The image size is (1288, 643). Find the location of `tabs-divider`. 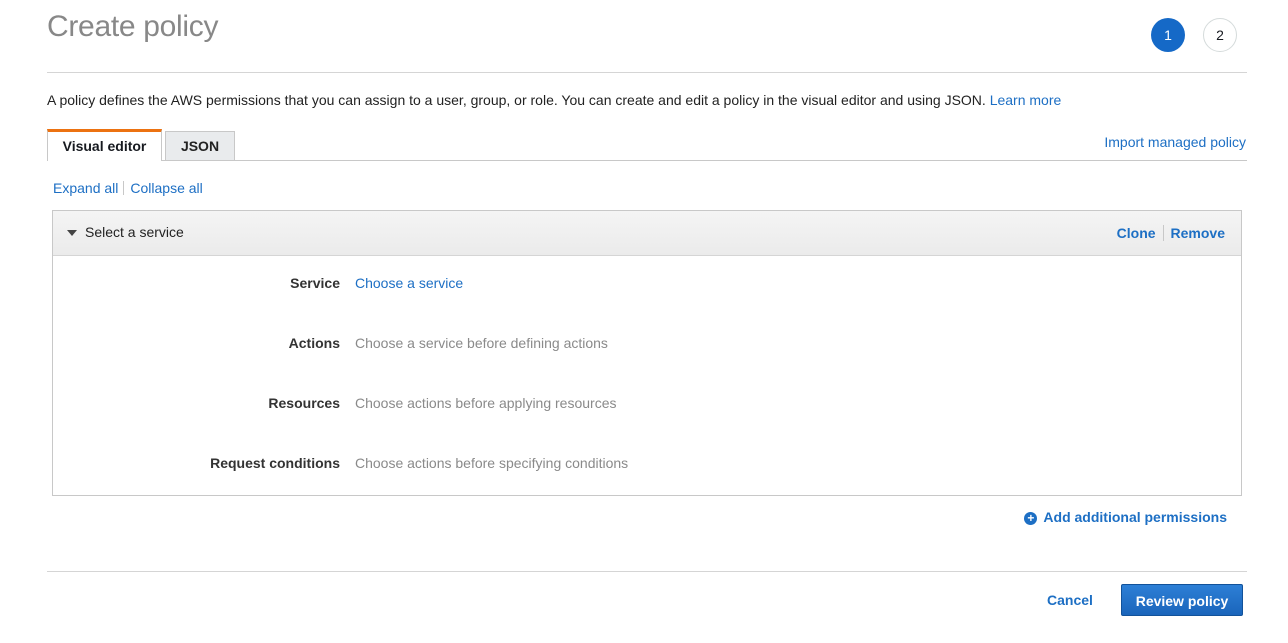

tabs-divider is located at coordinates (647, 160).